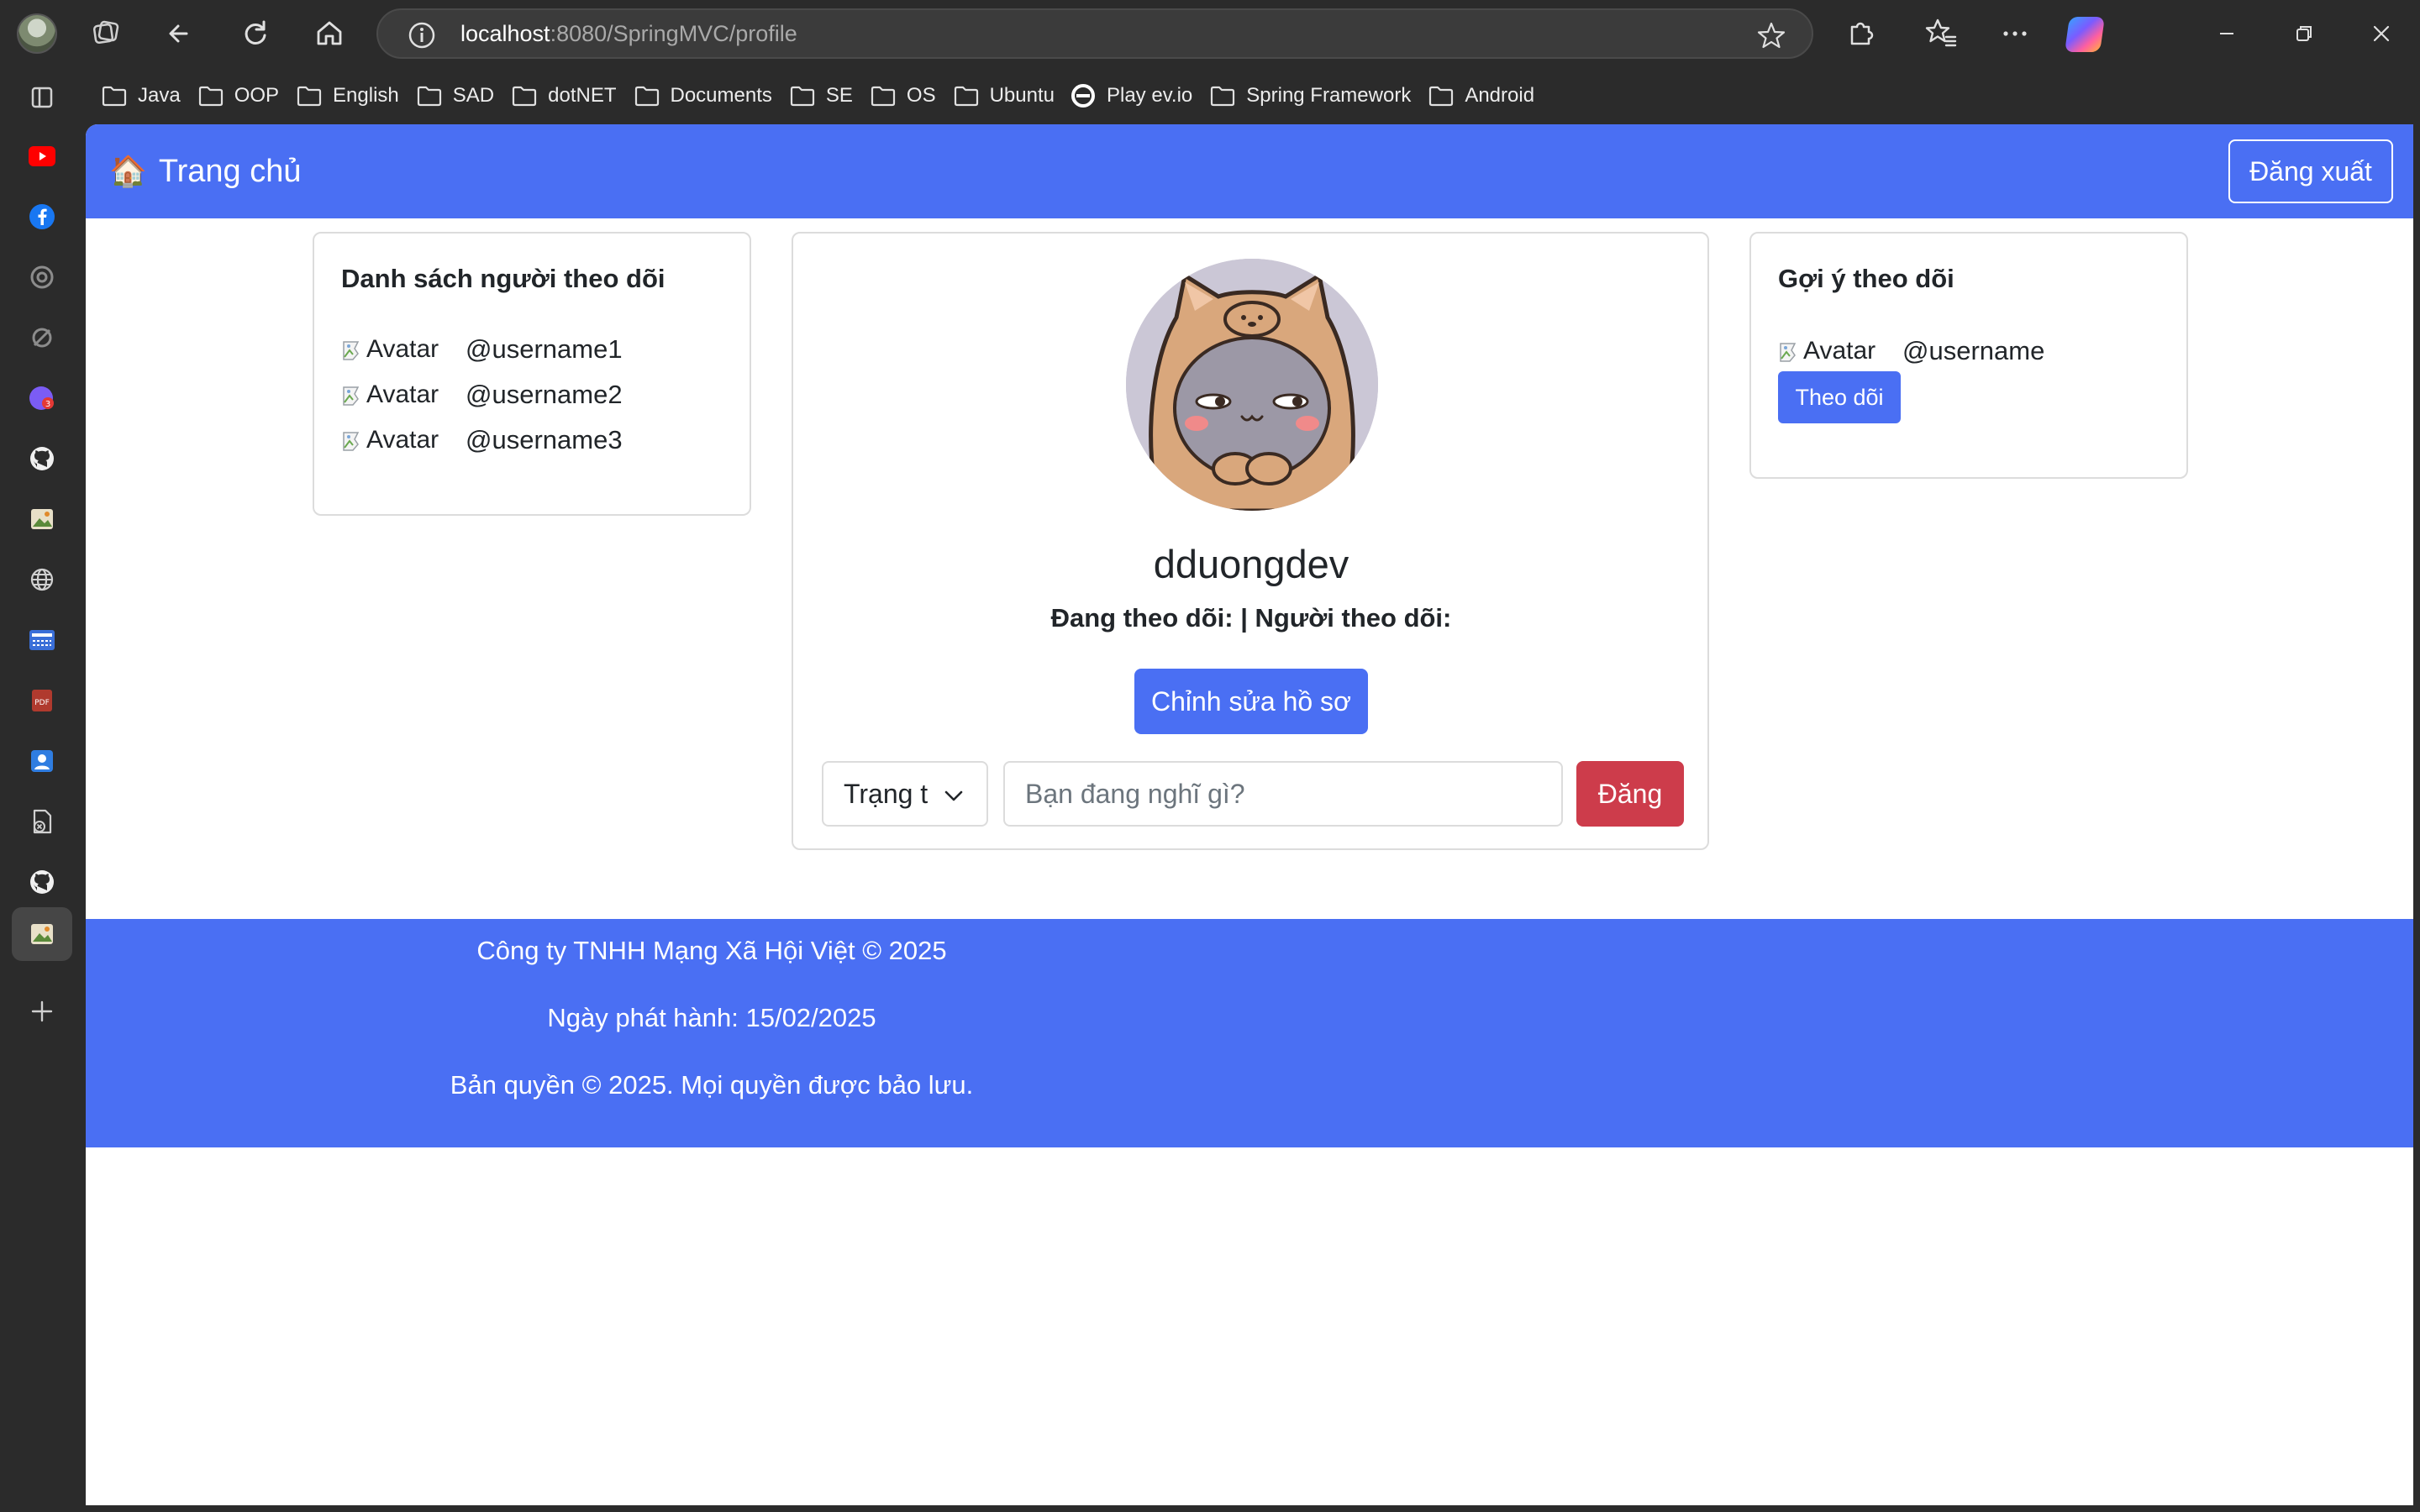 Image resolution: width=2420 pixels, height=1512 pixels. What do you see at coordinates (1137, 96) in the screenshot?
I see `bookmark-item: Play ev.io` at bounding box center [1137, 96].